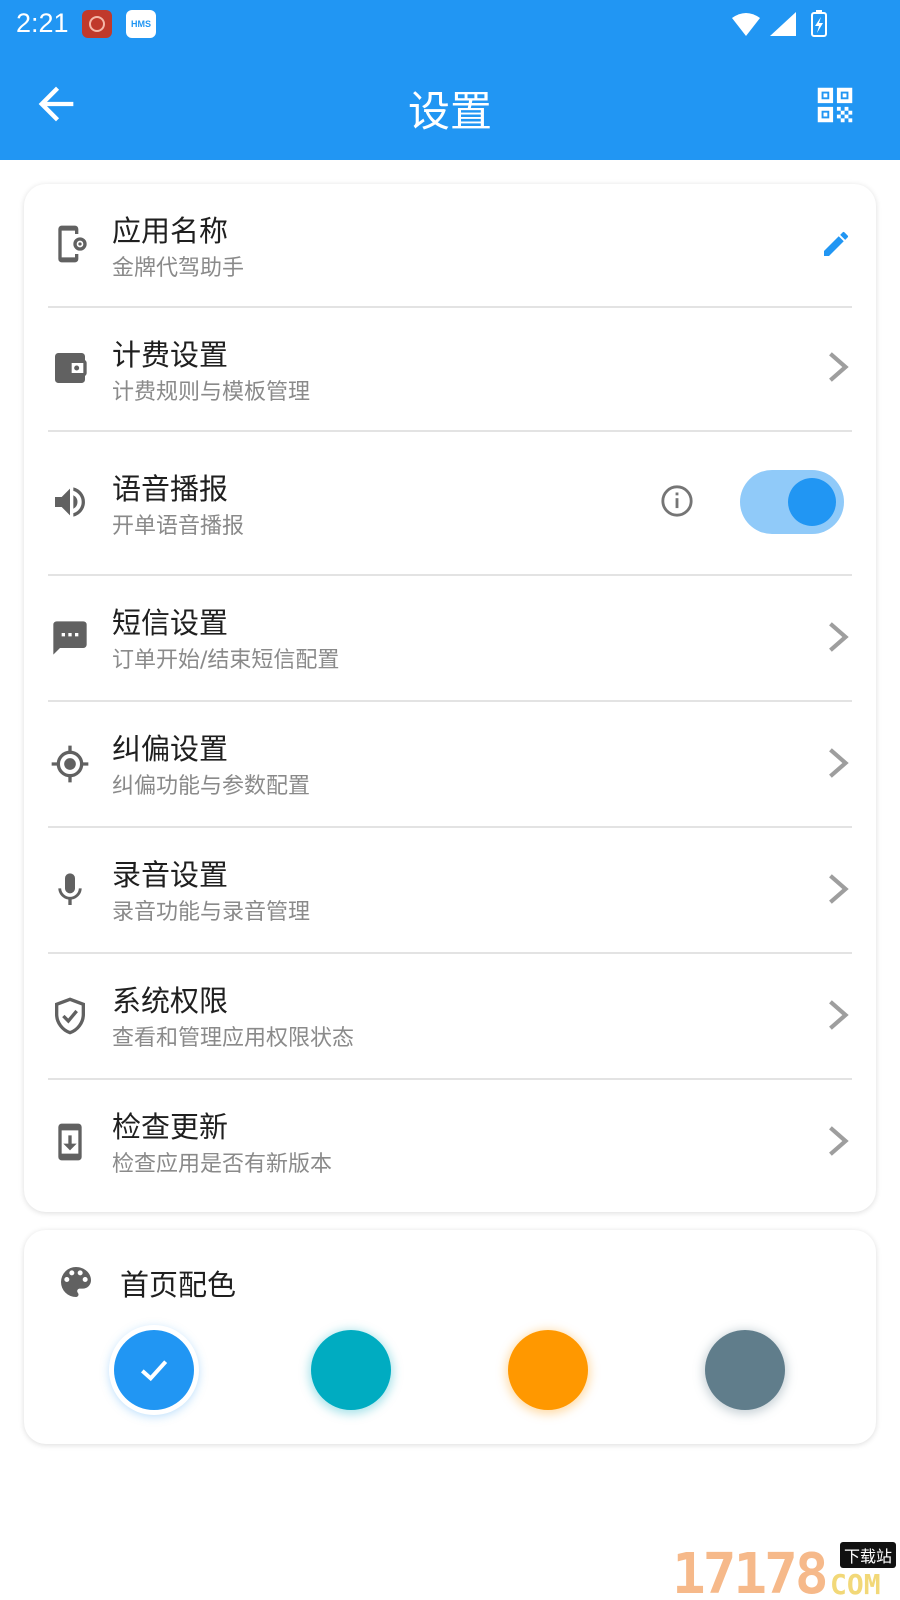  What do you see at coordinates (141, 24) in the screenshot?
I see `hms-app-icon: HMS` at bounding box center [141, 24].